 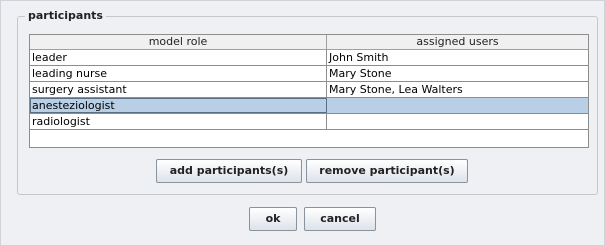 I want to click on table-header: model role assigned users, so click(x=309, y=42).